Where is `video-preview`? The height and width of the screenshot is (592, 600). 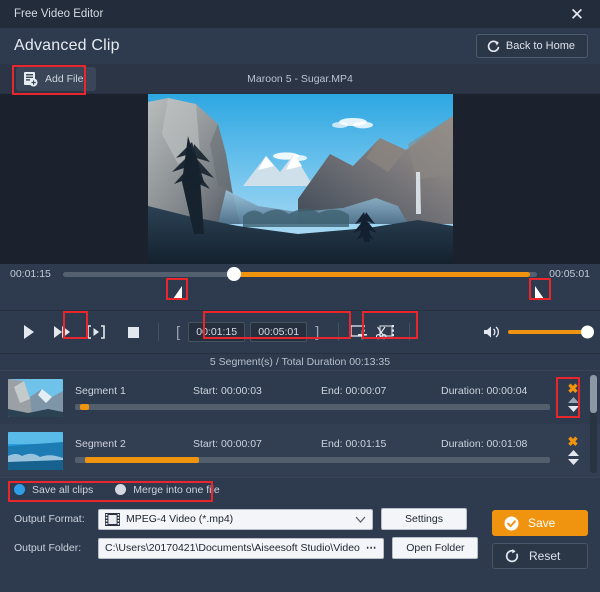
video-preview is located at coordinates (300, 179).